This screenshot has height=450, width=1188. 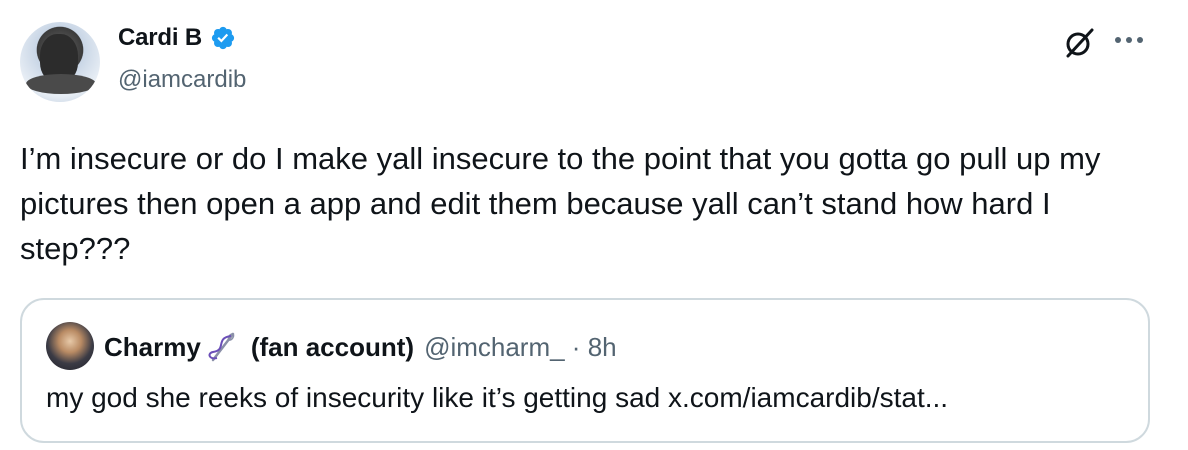 What do you see at coordinates (152, 347) in the screenshot?
I see `quoted-author-name: Charmy` at bounding box center [152, 347].